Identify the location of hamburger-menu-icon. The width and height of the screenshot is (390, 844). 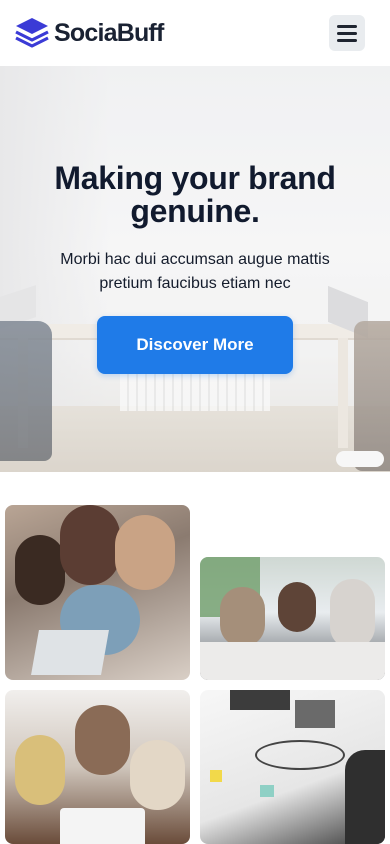
(347, 26).